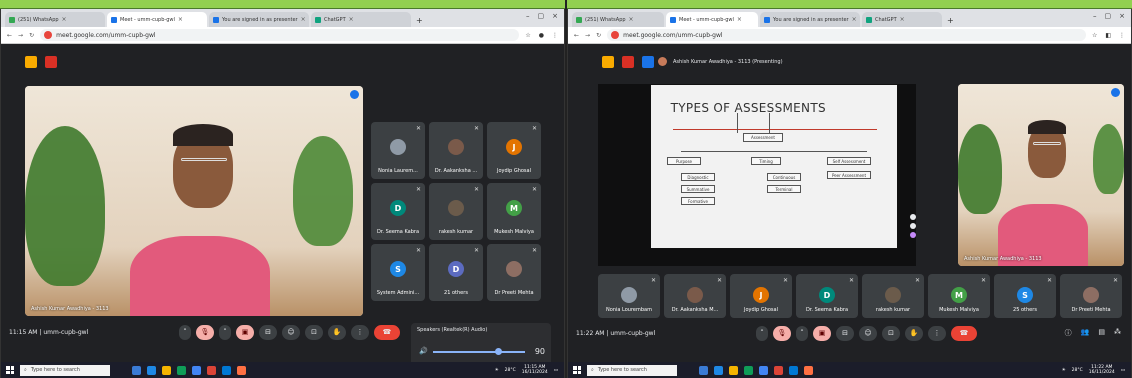 Image resolution: width=1132 pixels, height=378 pixels. I want to click on participant-tile: ✕ Nonia Lourembam, so click(629, 296).